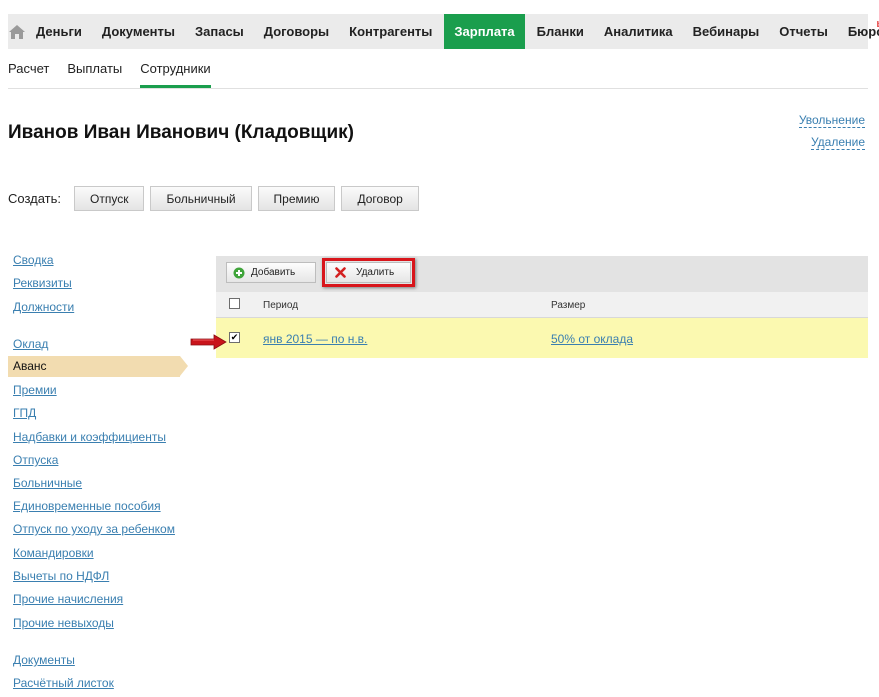 This screenshot has height=697, width=879. I want to click on nav-contractors: Контрагенты, so click(390, 31).